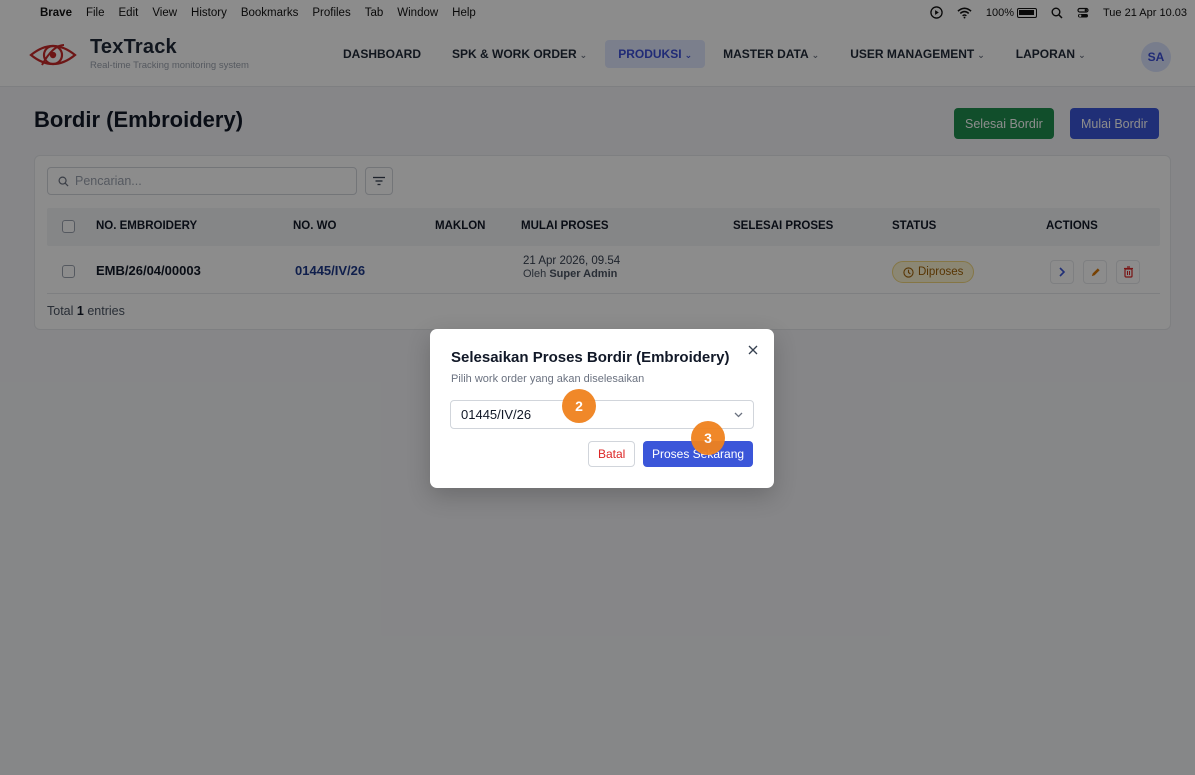 The image size is (1195, 775). What do you see at coordinates (579, 406) in the screenshot?
I see `step-marker-2: 2` at bounding box center [579, 406].